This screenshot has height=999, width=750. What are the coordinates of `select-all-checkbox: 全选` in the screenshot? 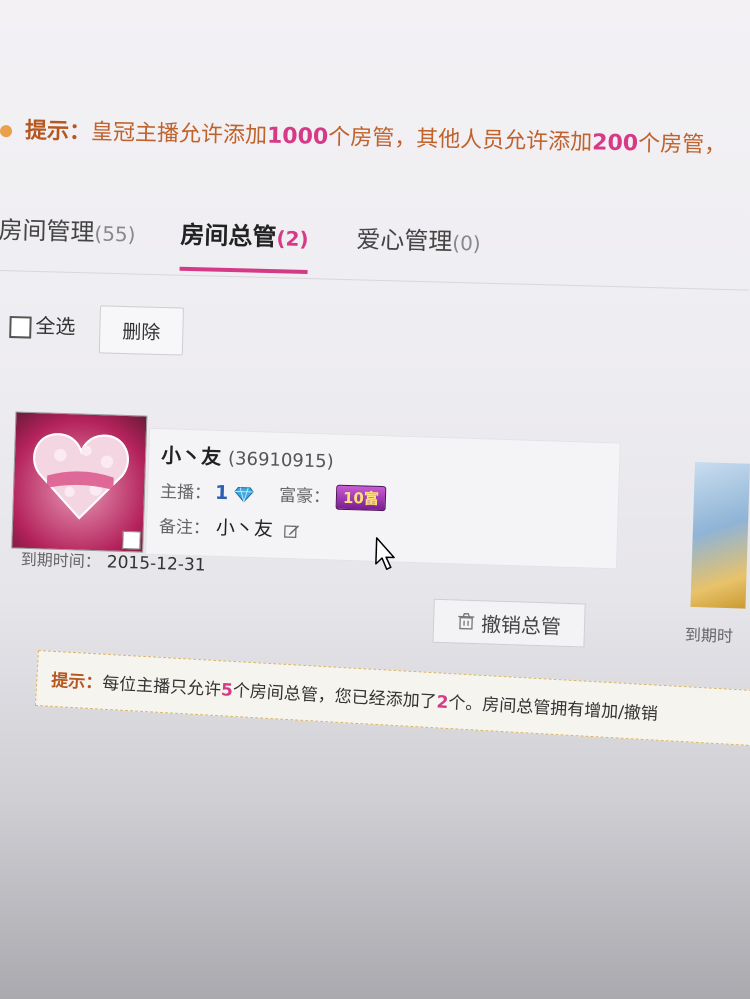 It's located at (42, 324).